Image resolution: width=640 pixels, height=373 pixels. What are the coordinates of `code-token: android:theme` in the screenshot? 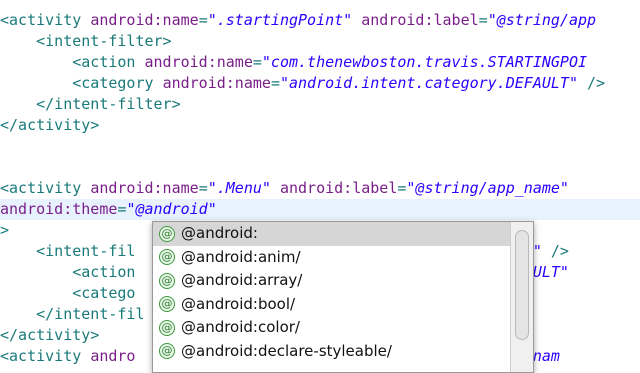 It's located at (59, 209).